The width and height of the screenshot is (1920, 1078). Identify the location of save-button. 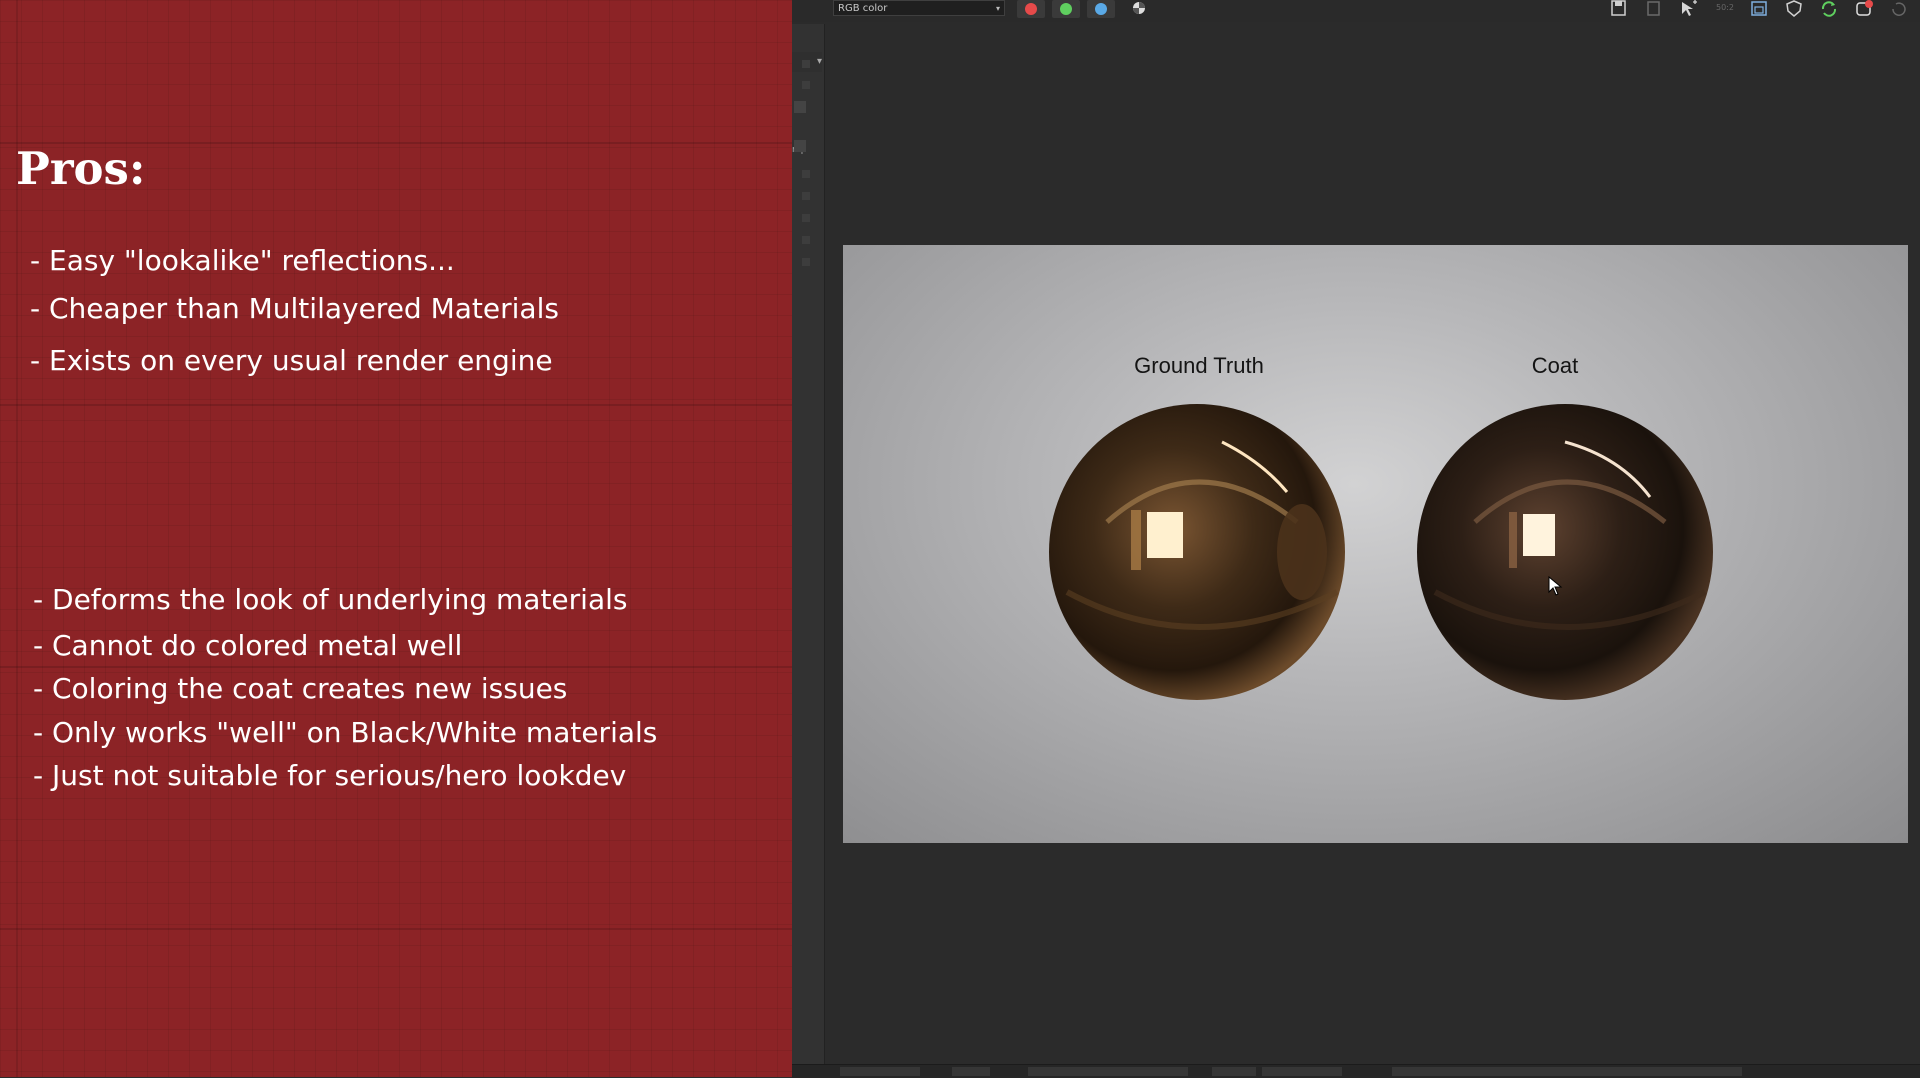
(1619, 9).